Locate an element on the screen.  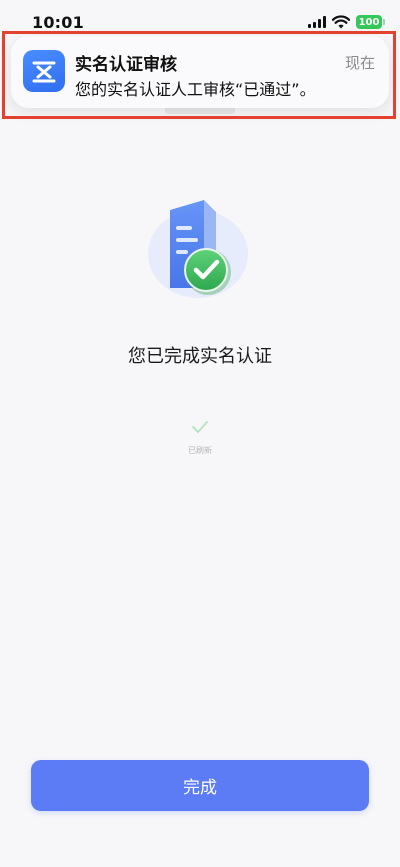
battery-icon: 100 is located at coordinates (370, 22).